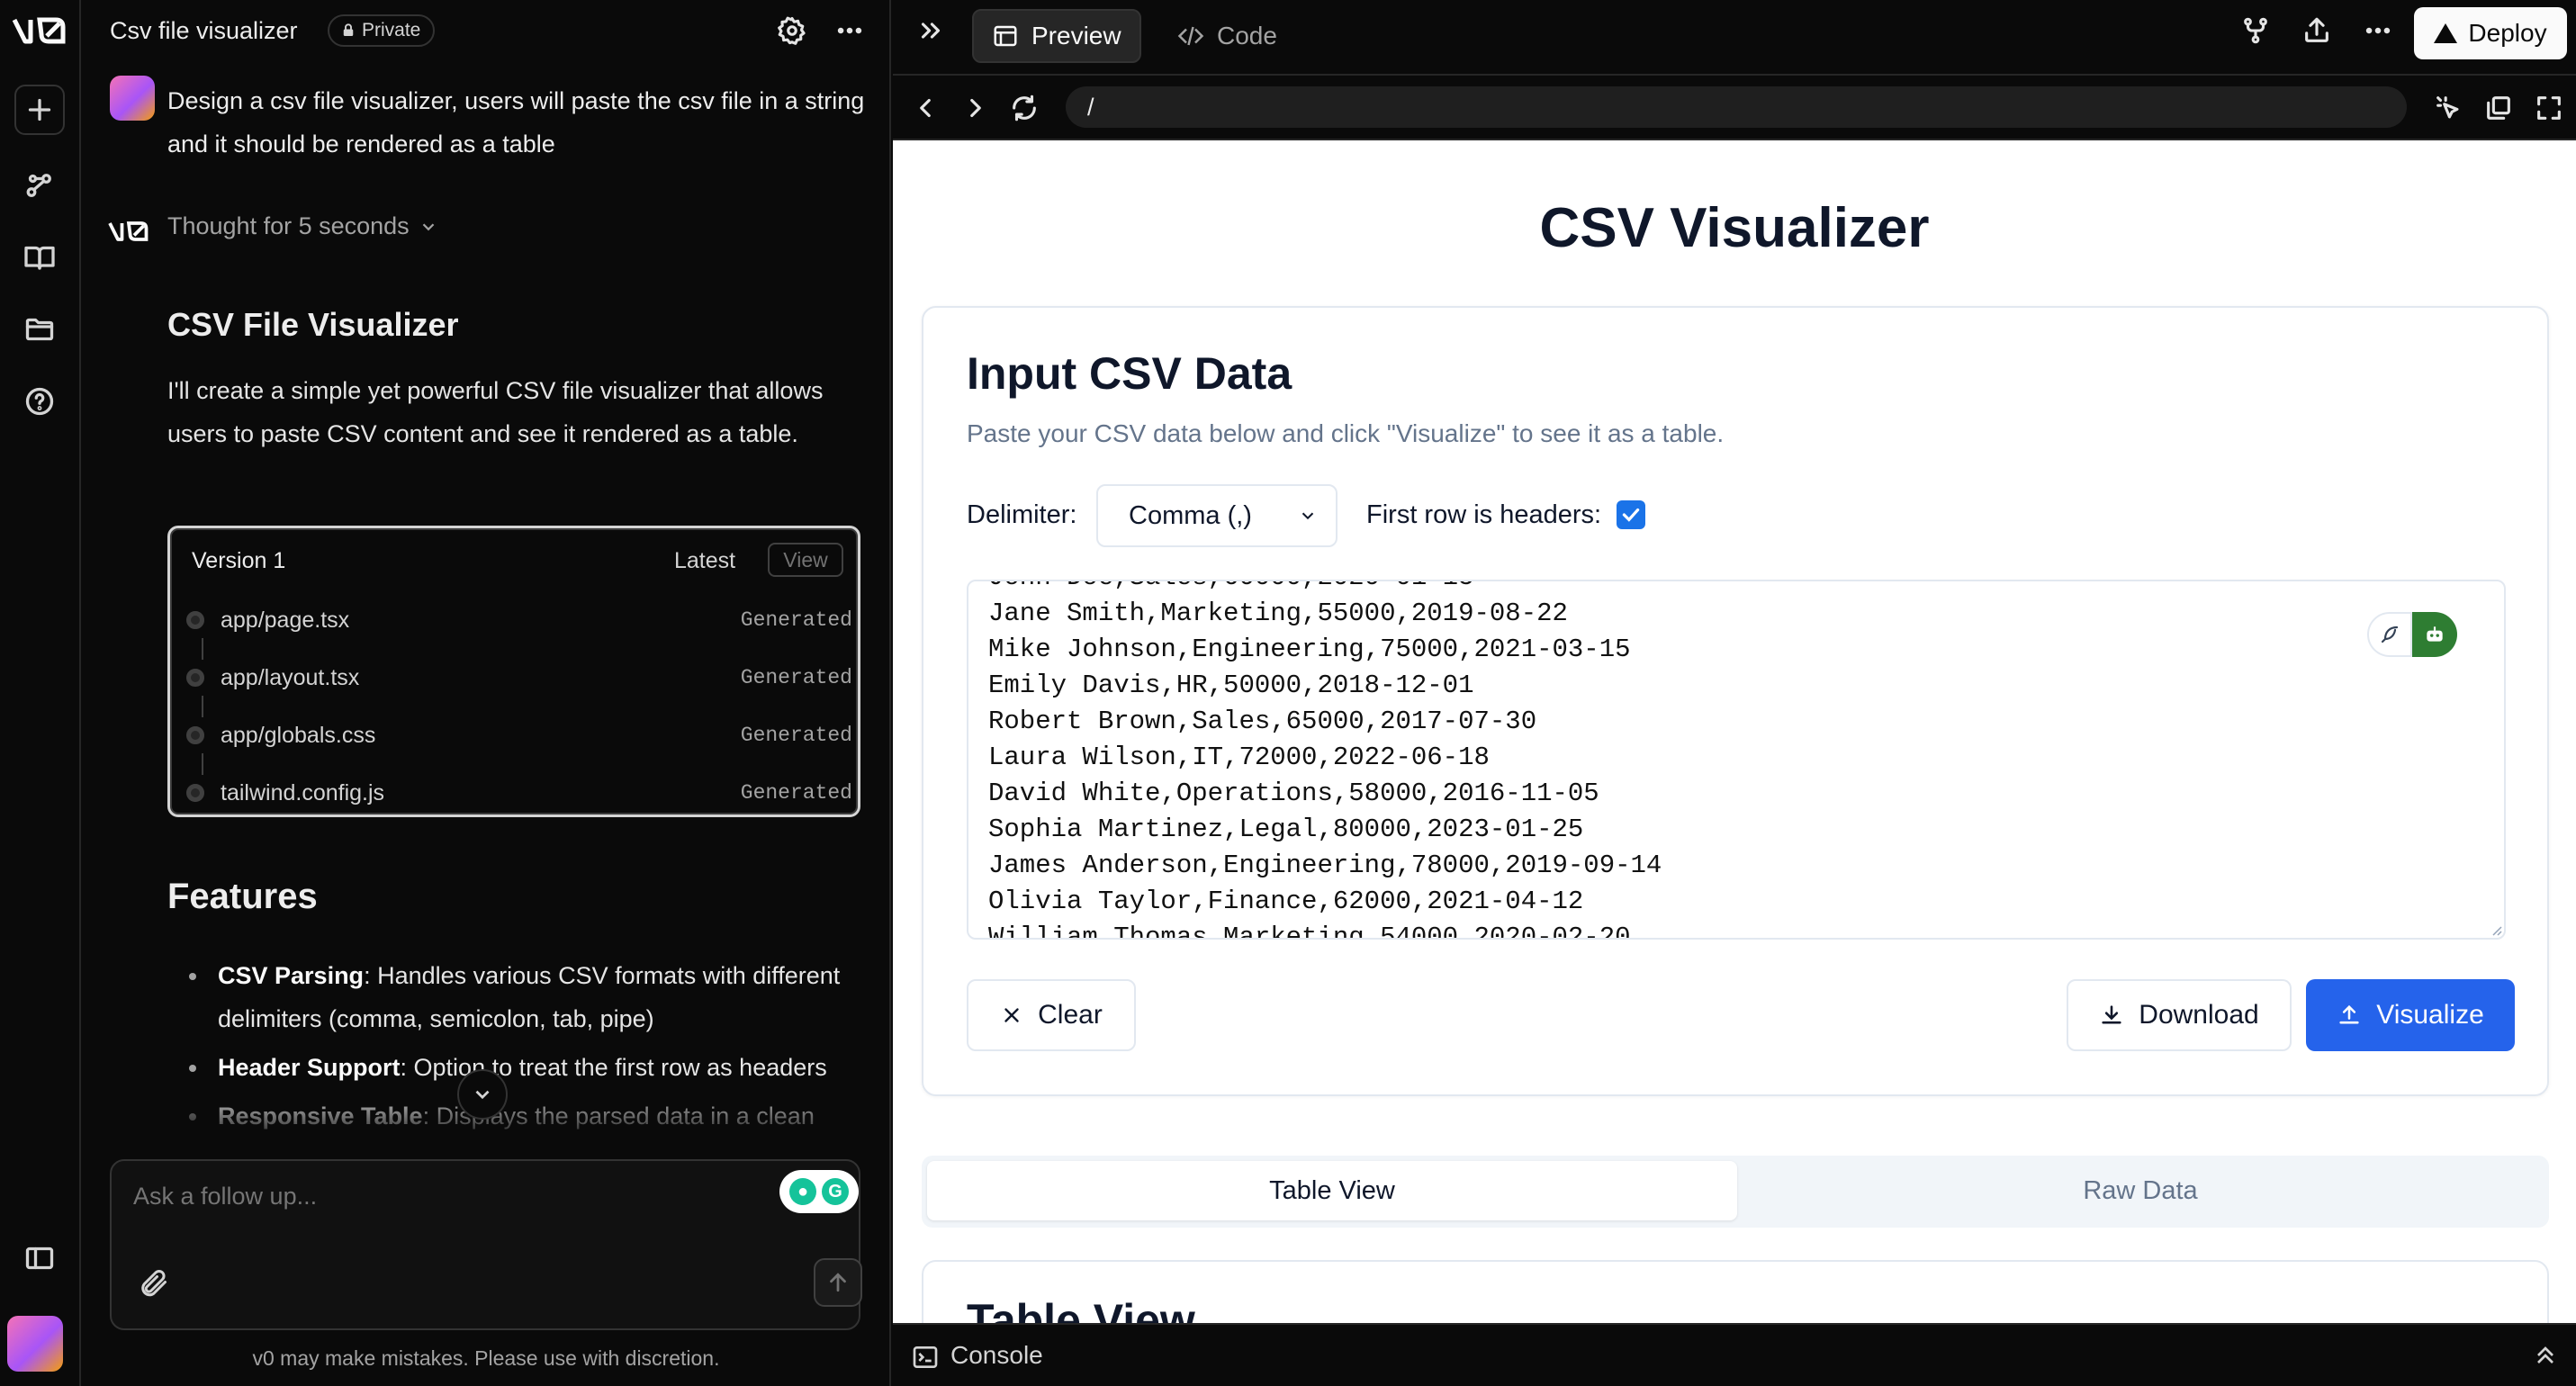 This screenshot has height=1386, width=2576. I want to click on version-file-row: app/layout.tsx Generated, so click(519, 678).